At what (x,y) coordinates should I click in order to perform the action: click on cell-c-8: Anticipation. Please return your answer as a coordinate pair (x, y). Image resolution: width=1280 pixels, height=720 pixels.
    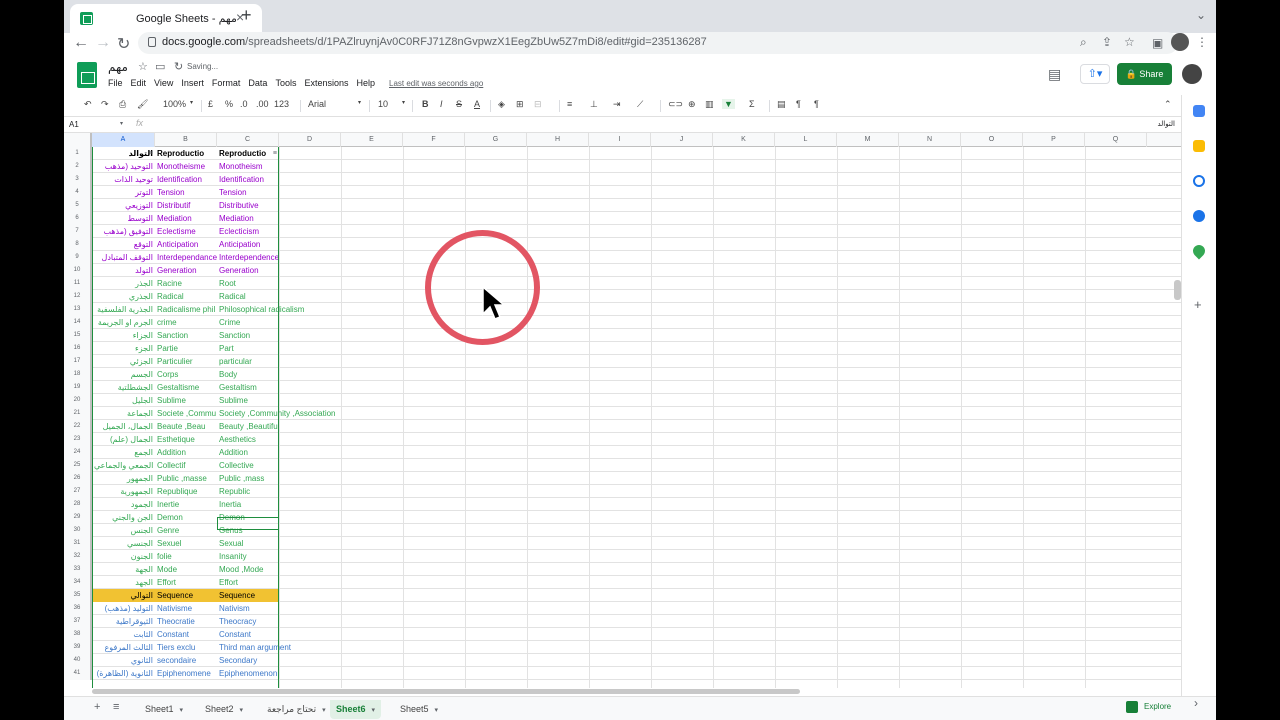
    Looking at the image, I should click on (248, 244).